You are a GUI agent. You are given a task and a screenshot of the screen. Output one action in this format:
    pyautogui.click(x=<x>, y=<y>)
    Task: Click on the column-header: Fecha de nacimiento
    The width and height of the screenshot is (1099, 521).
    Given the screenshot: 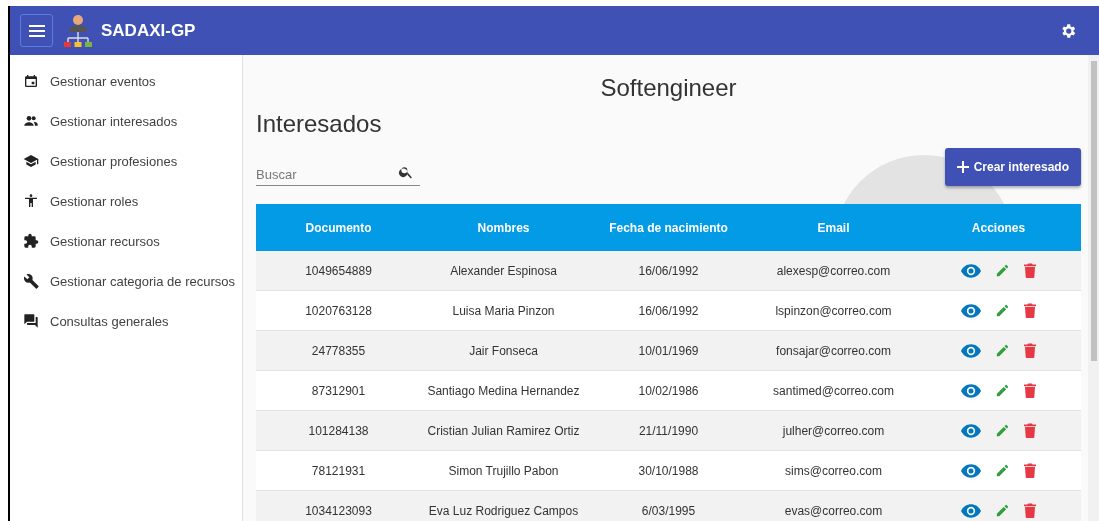 What is the action you would take?
    pyautogui.click(x=668, y=227)
    